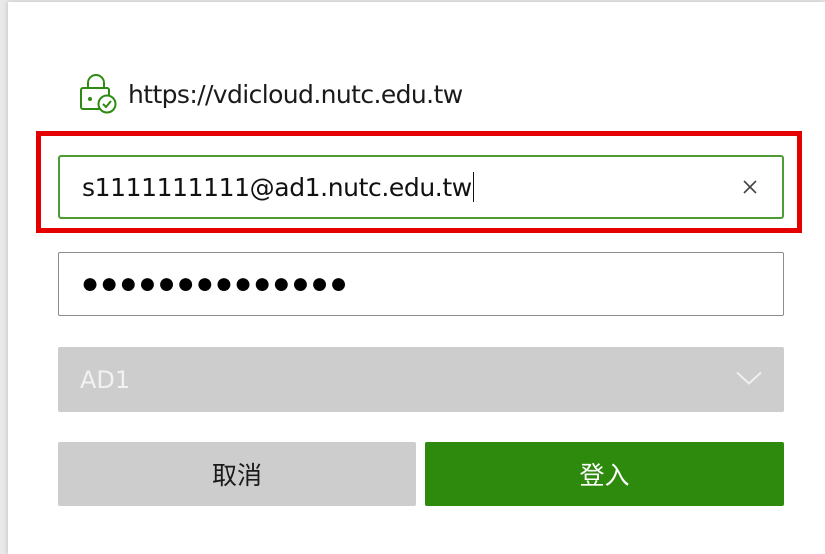  Describe the element at coordinates (749, 379) in the screenshot. I see `chevron-down-icon` at that location.